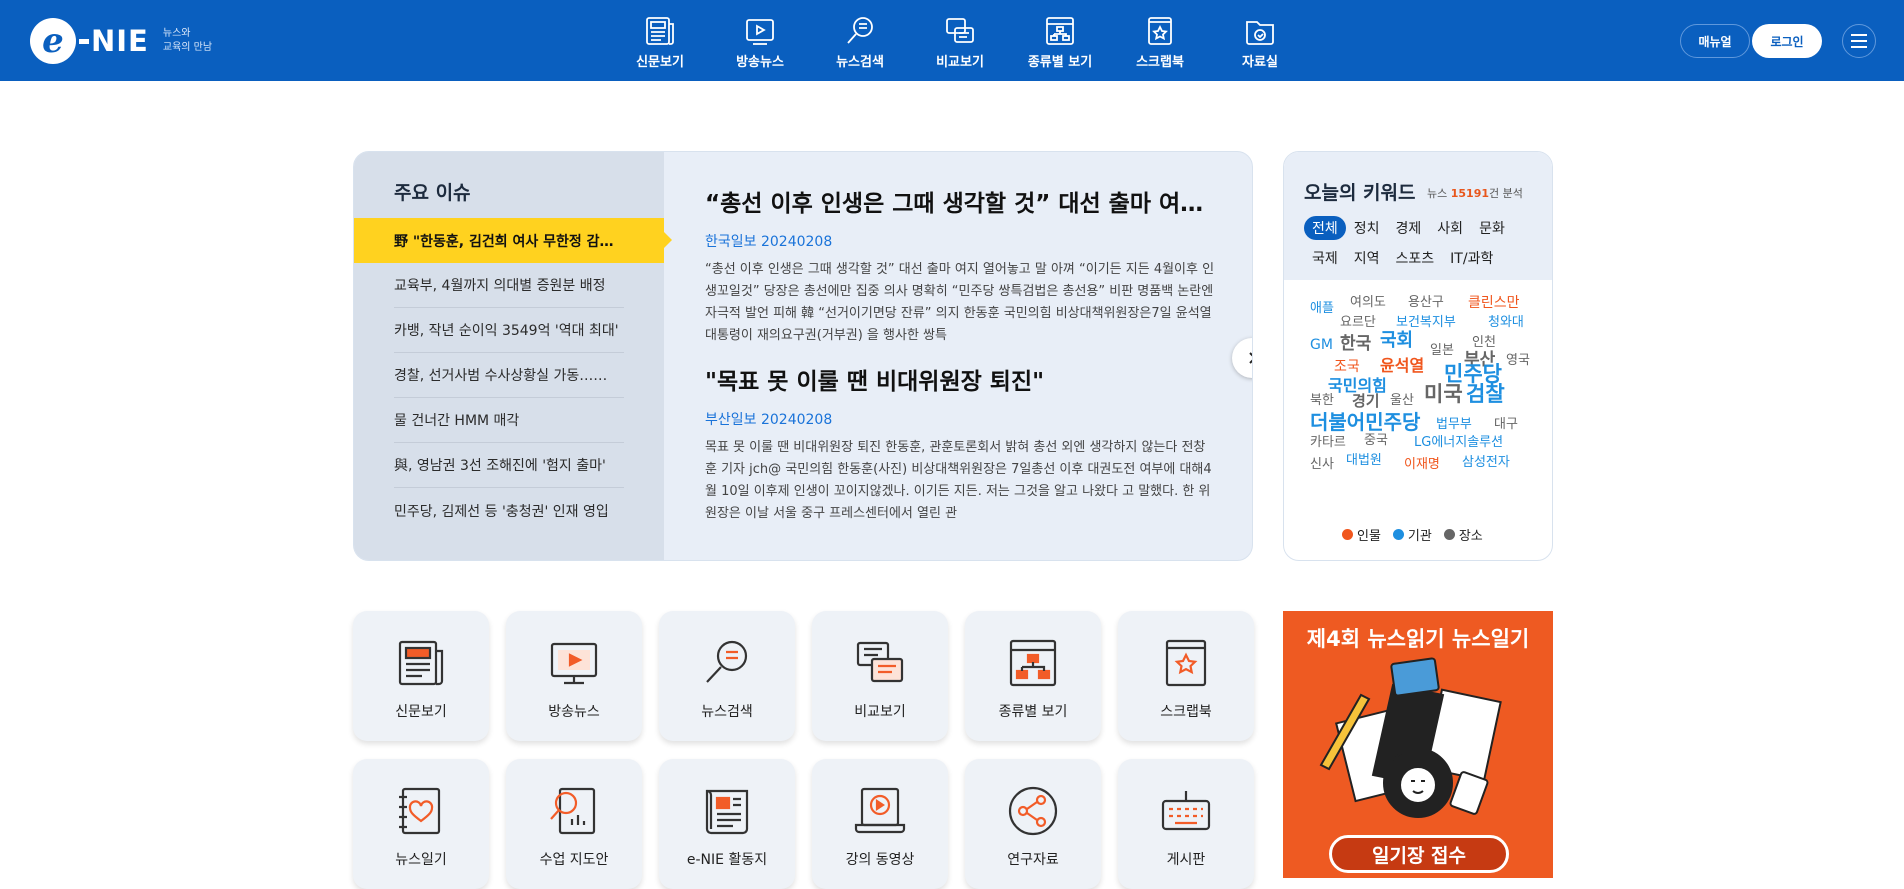  I want to click on logo-e-mark: e, so click(53, 41).